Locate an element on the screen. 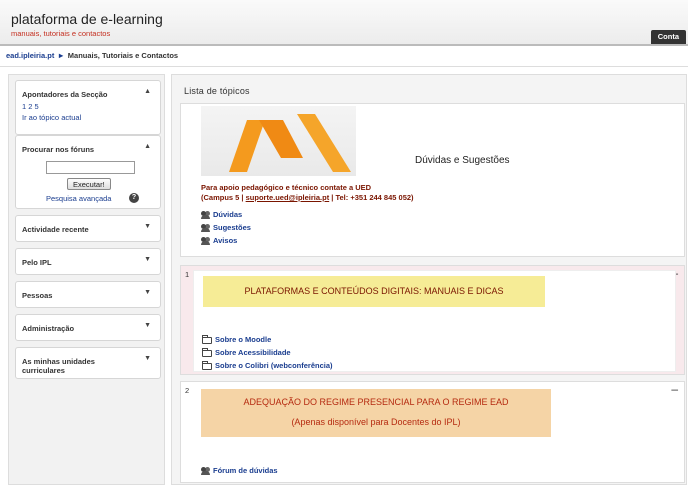 The image size is (688, 485). block-my-courses: As minhas unidades curriculares ▼ is located at coordinates (88, 363).